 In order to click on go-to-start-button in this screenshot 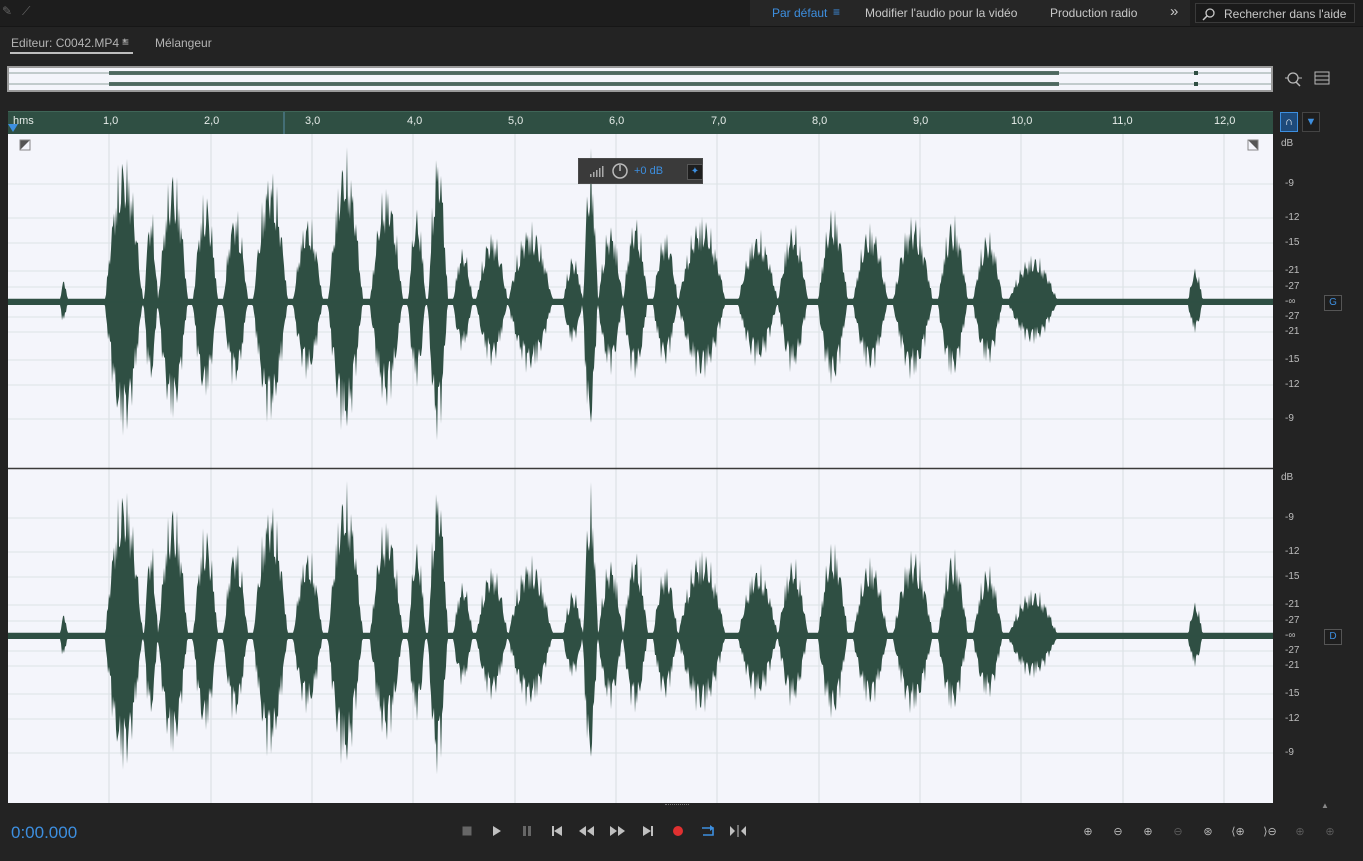, I will do `click(557, 831)`.